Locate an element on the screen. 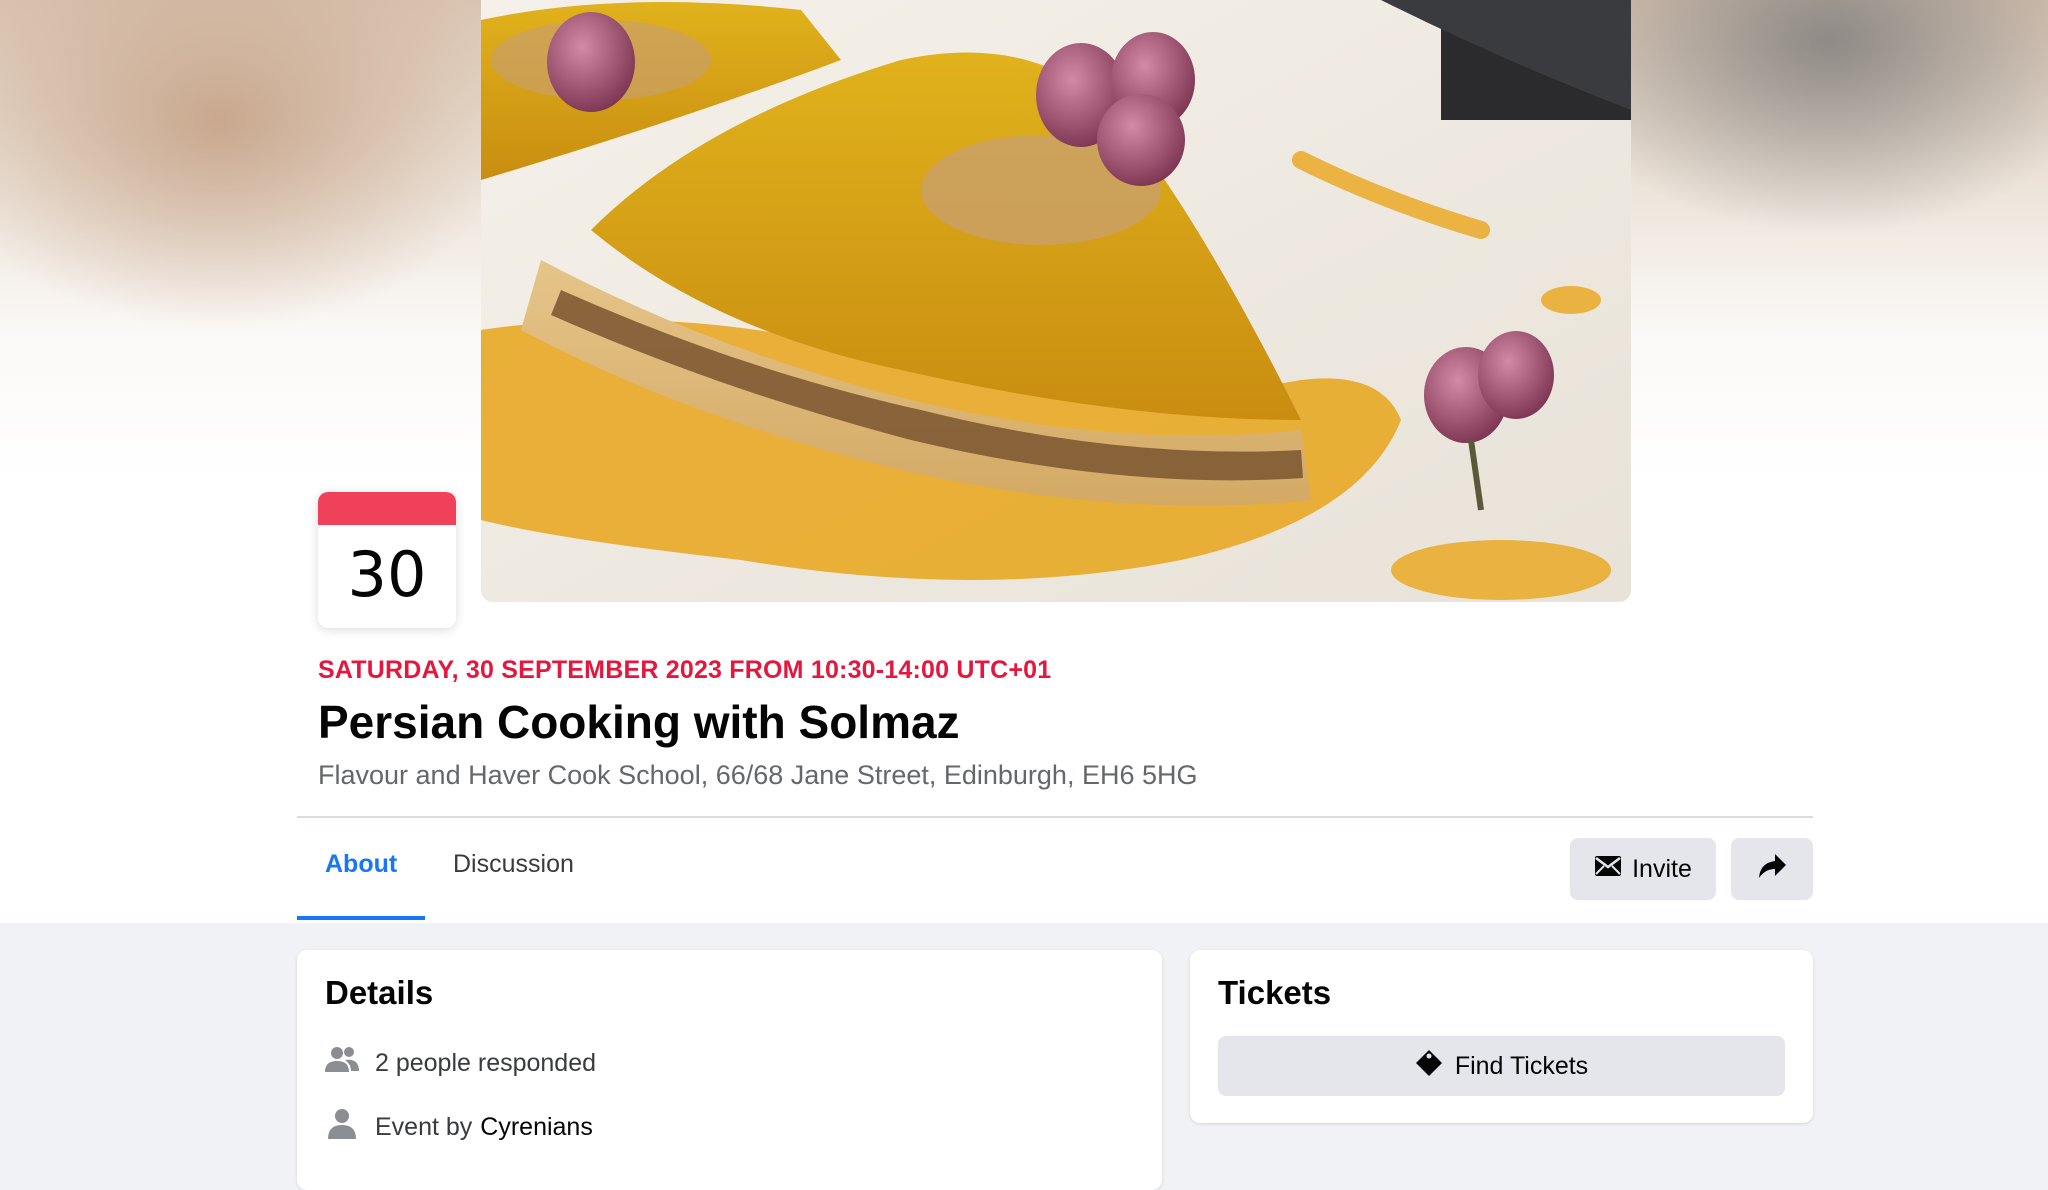 Image resolution: width=2048 pixels, height=1190 pixels. event-by-row: Event by Cyrenians is located at coordinates (459, 1127).